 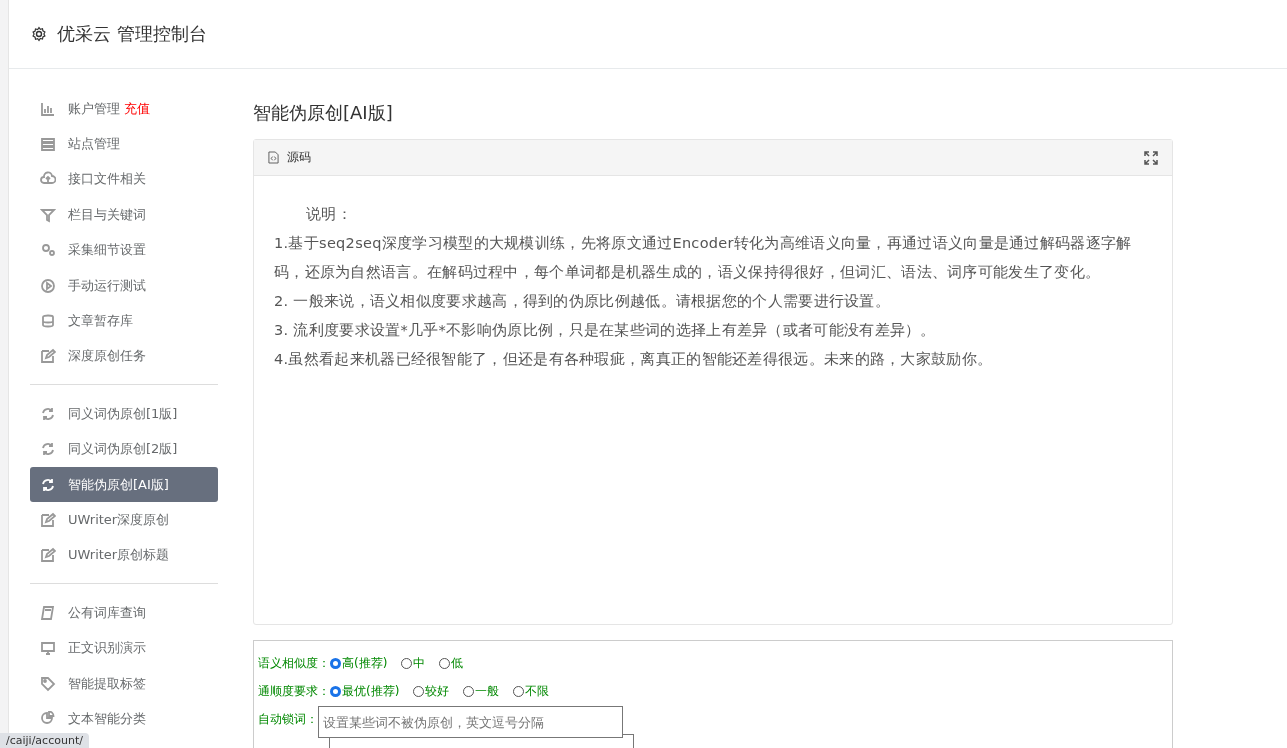 I want to click on sidebar-item: 同义词伪原创[2版], so click(x=124, y=449).